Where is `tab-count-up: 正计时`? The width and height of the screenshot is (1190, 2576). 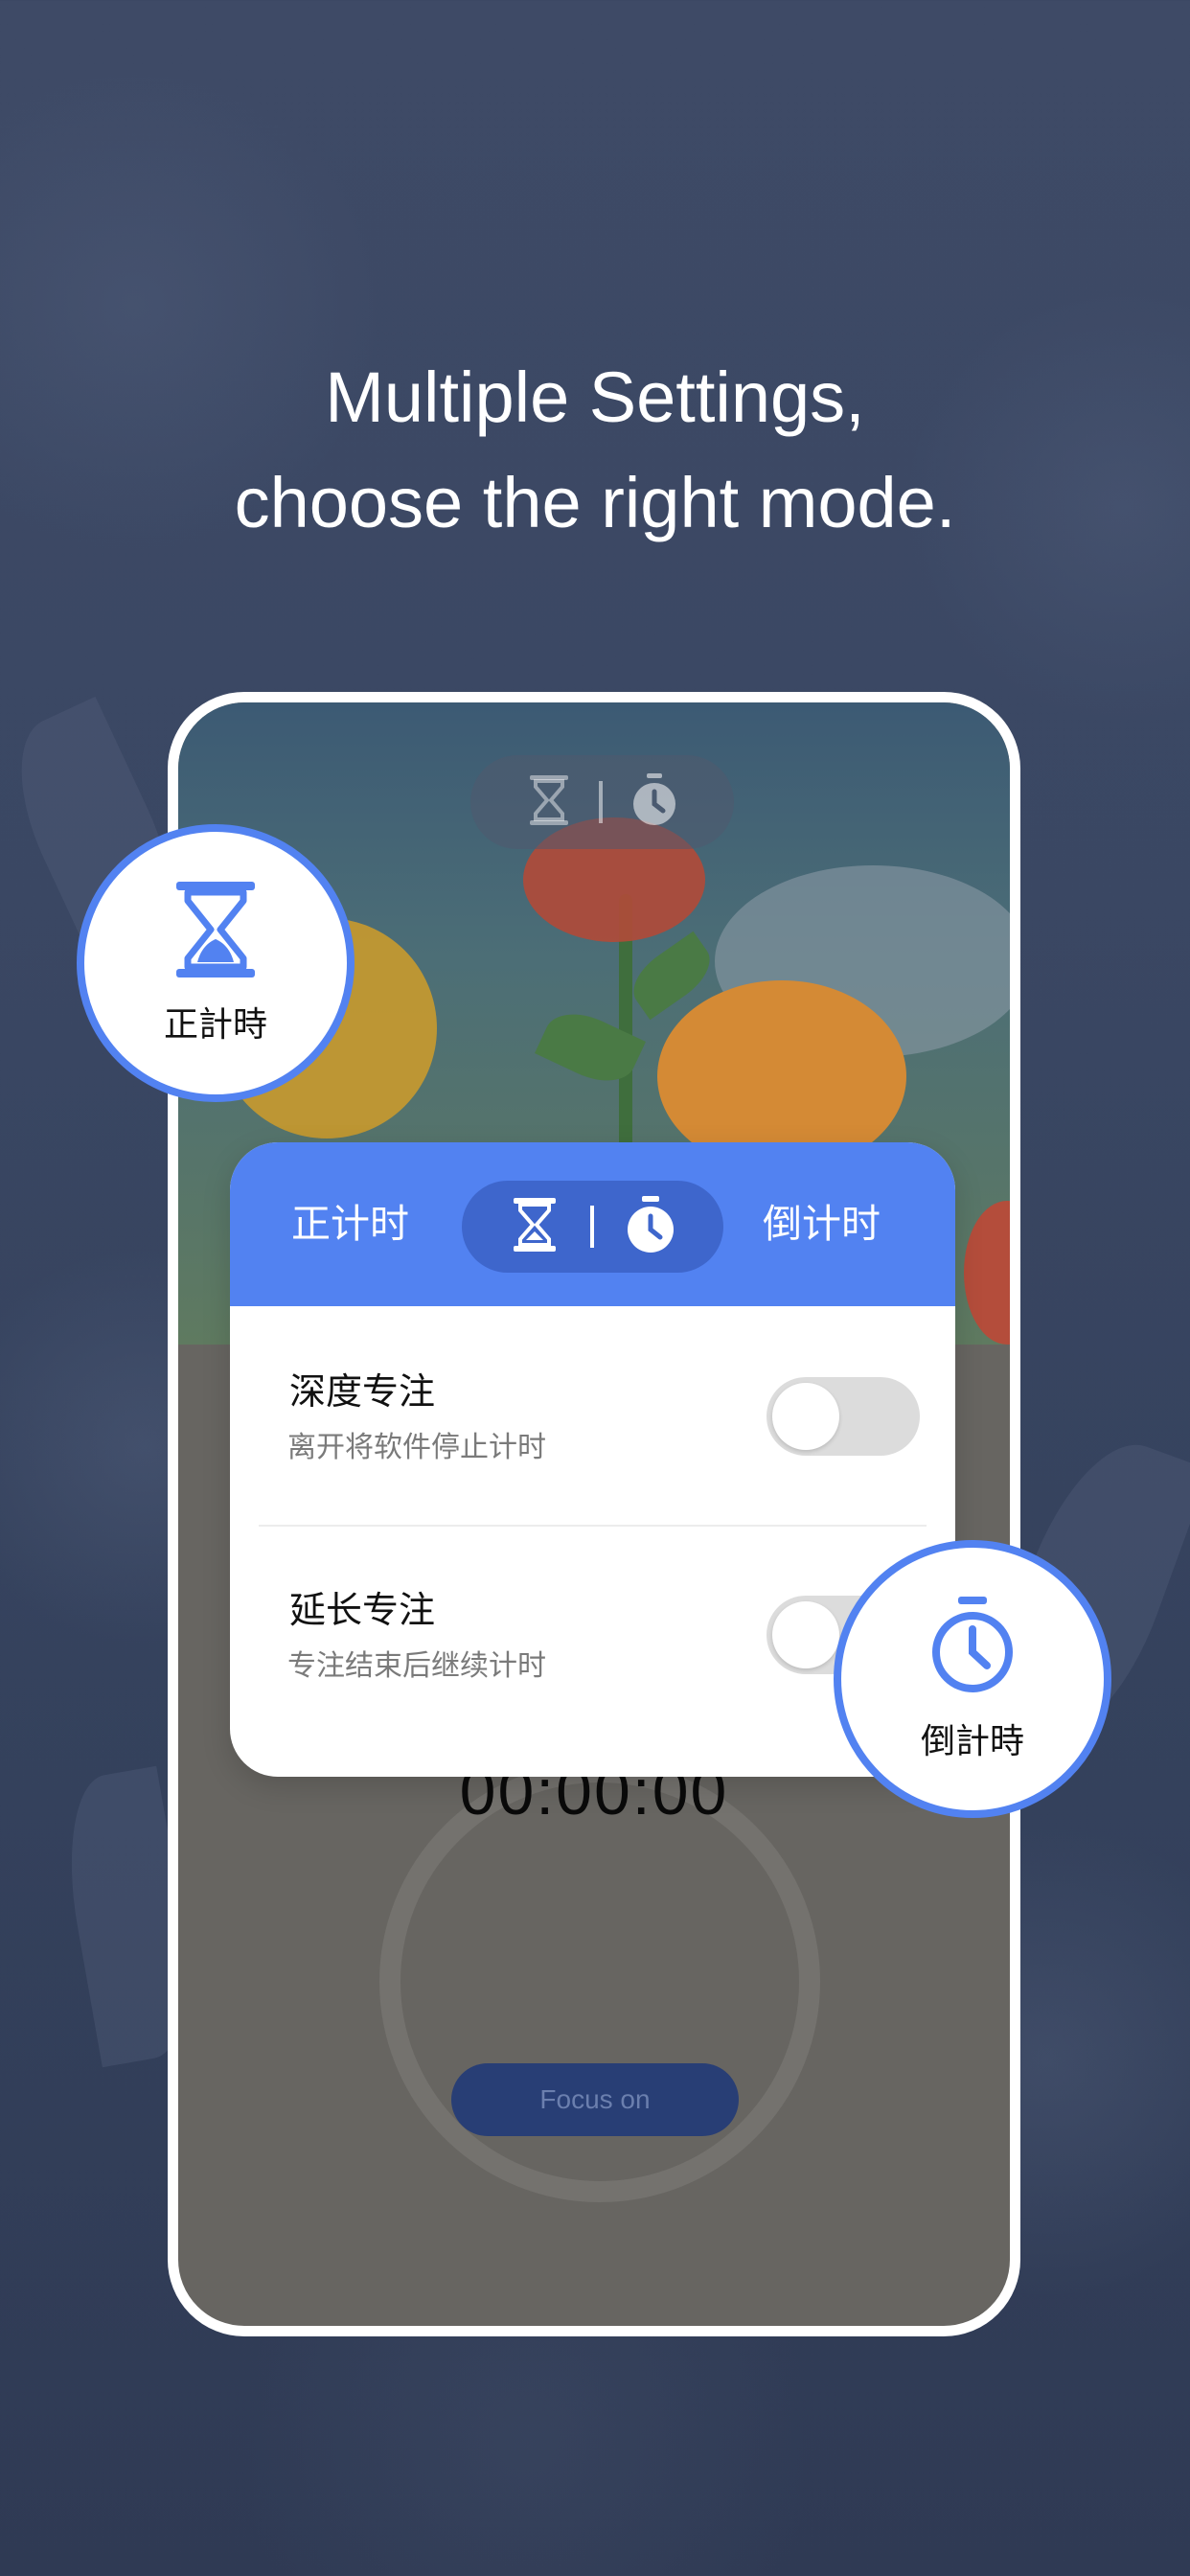
tab-count-up: 正计时 is located at coordinates (350, 1224).